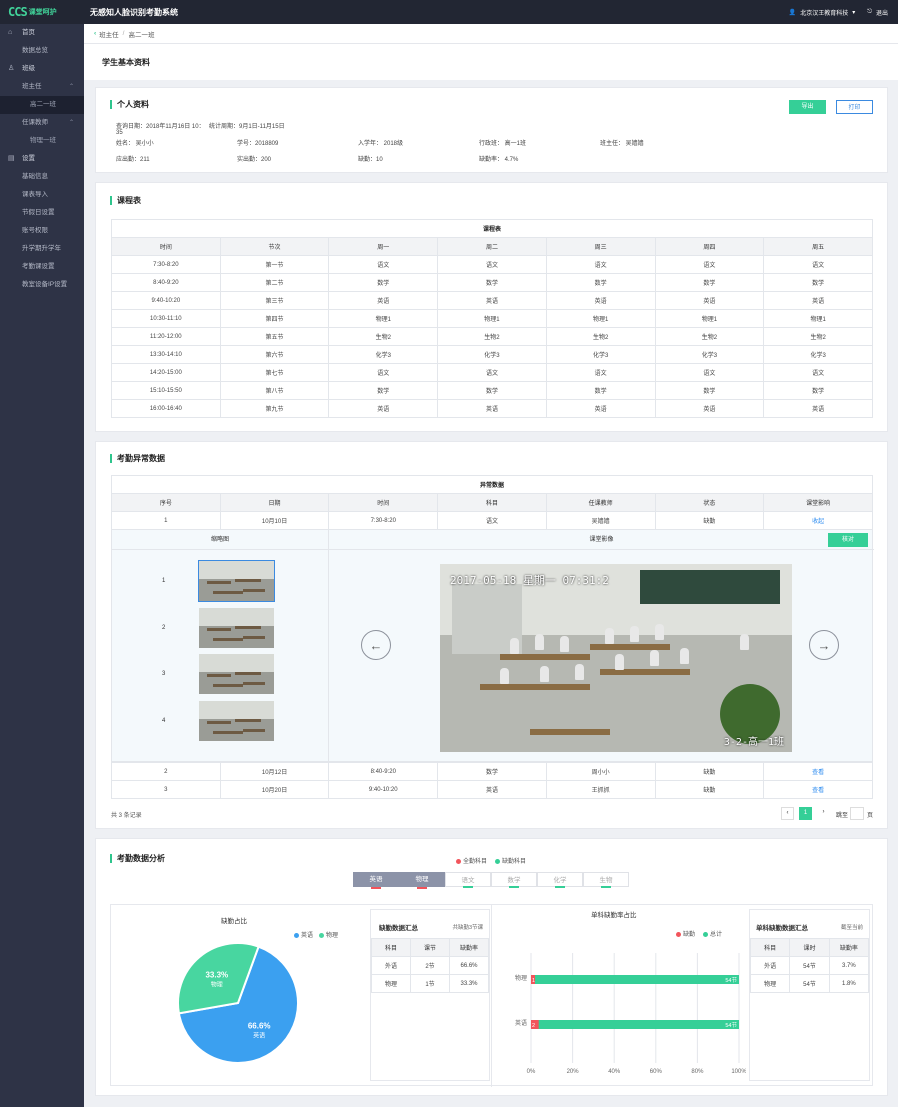  Describe the element at coordinates (129, 104) in the screenshot. I see `profile-title: 个人资料` at that location.